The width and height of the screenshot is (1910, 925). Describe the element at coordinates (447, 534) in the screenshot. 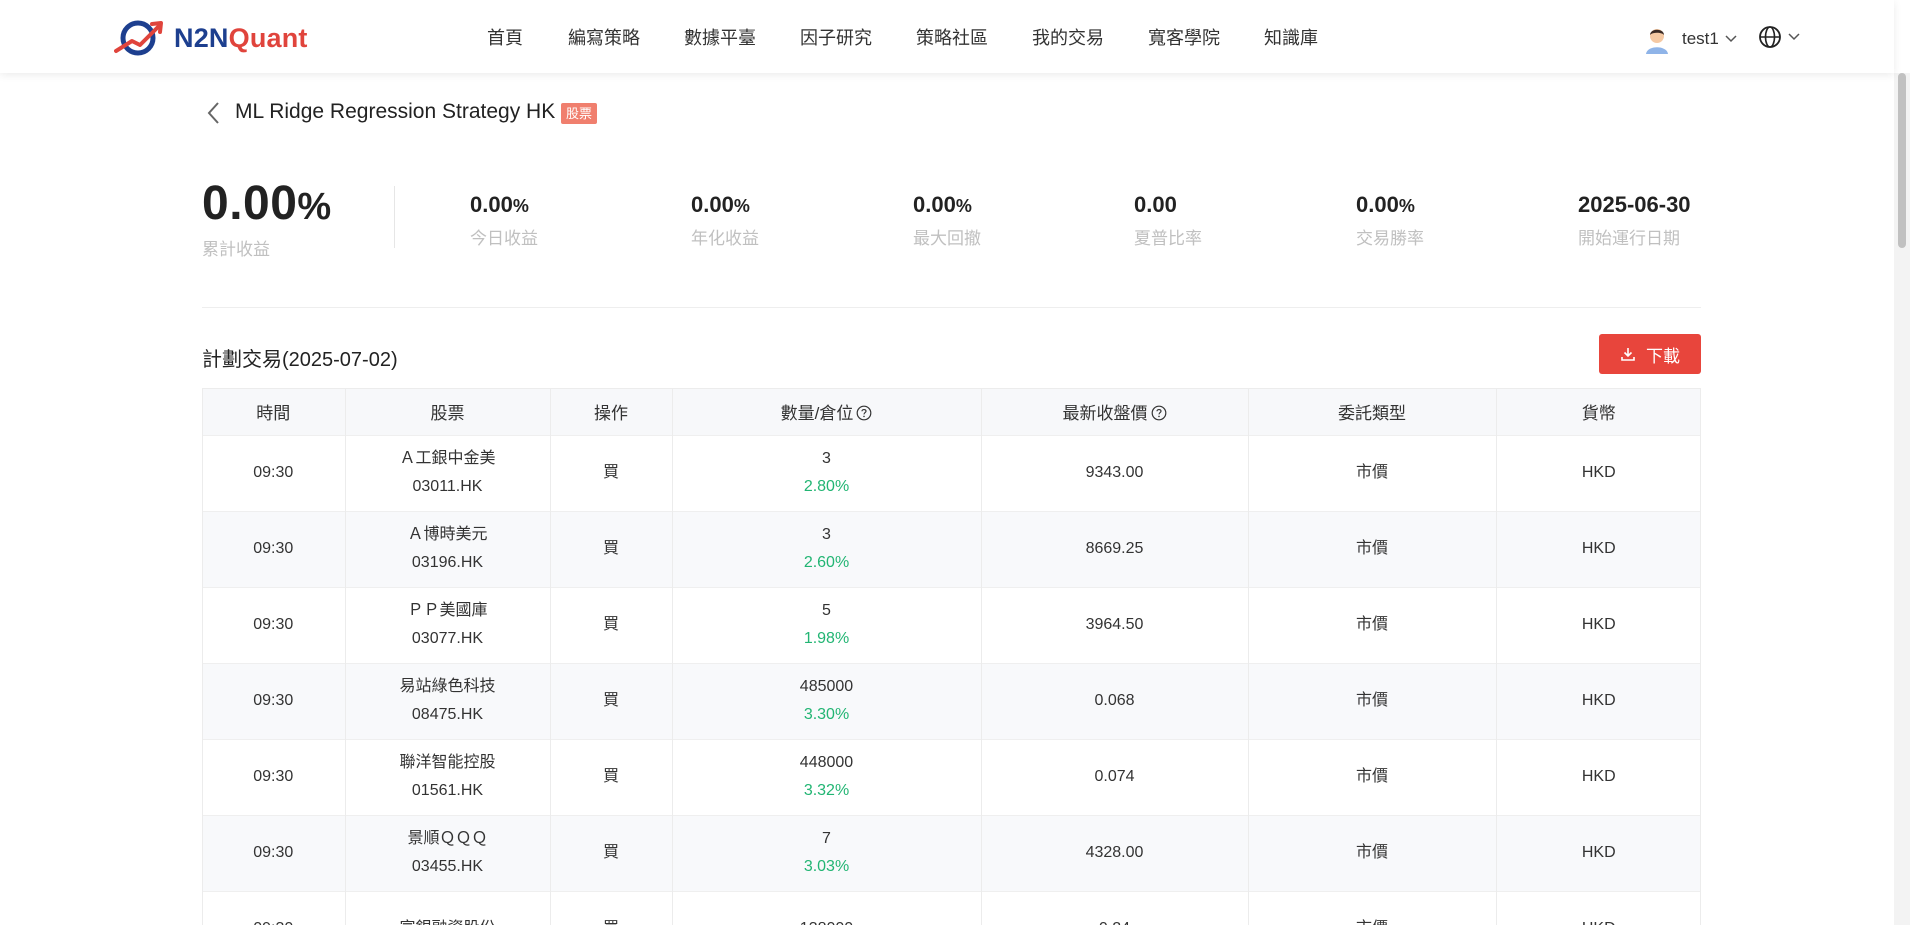

I see `stock-name: Ａ博時美元` at that location.